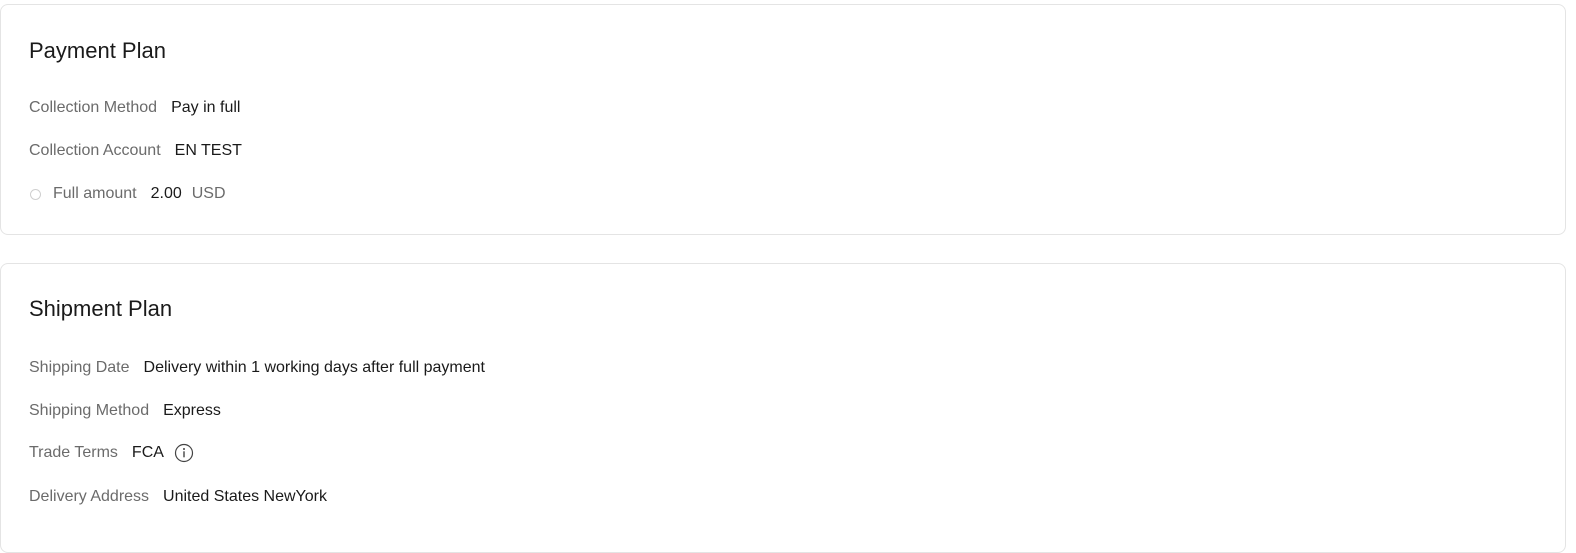 The height and width of the screenshot is (553, 1576). I want to click on delivery-address-row: Delivery Address United States NewYork, so click(178, 497).